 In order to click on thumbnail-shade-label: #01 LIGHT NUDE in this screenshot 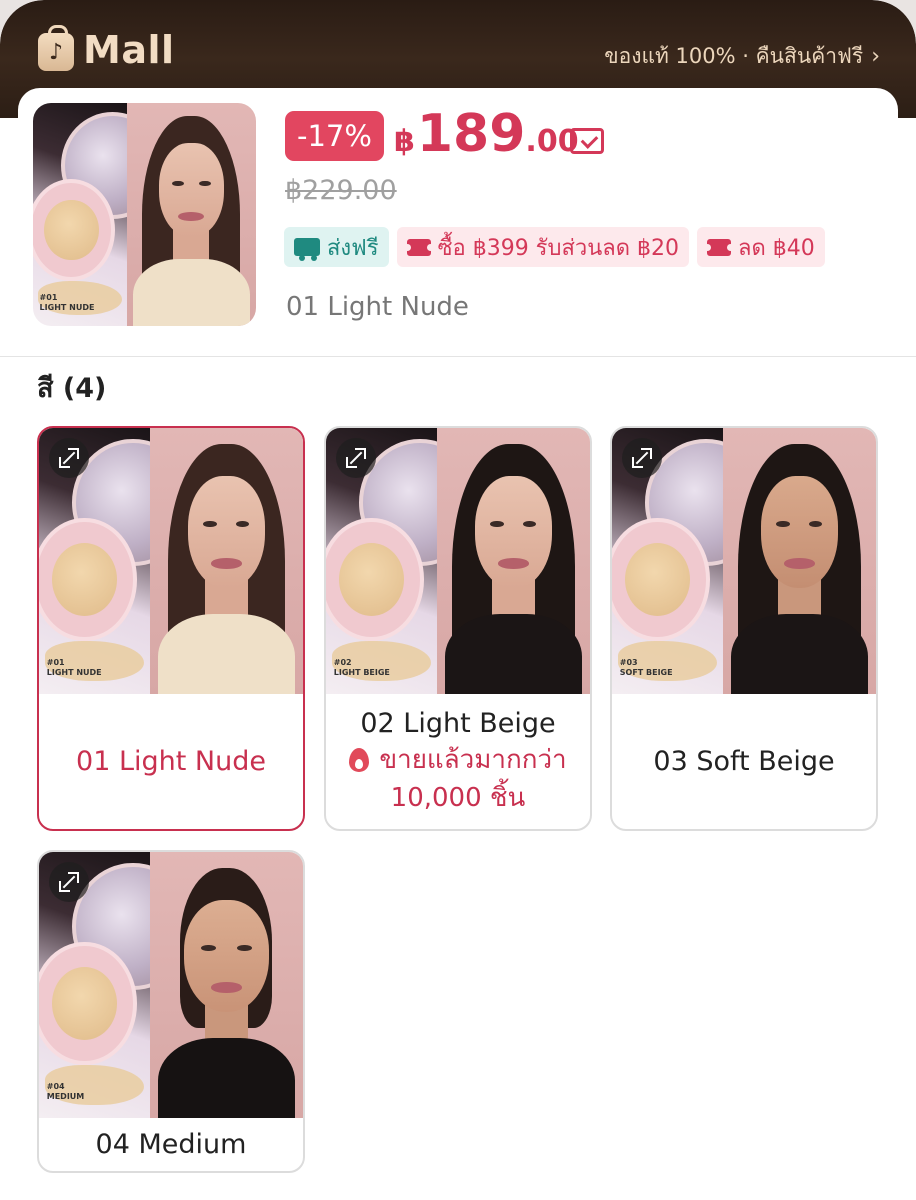, I will do `click(67, 302)`.